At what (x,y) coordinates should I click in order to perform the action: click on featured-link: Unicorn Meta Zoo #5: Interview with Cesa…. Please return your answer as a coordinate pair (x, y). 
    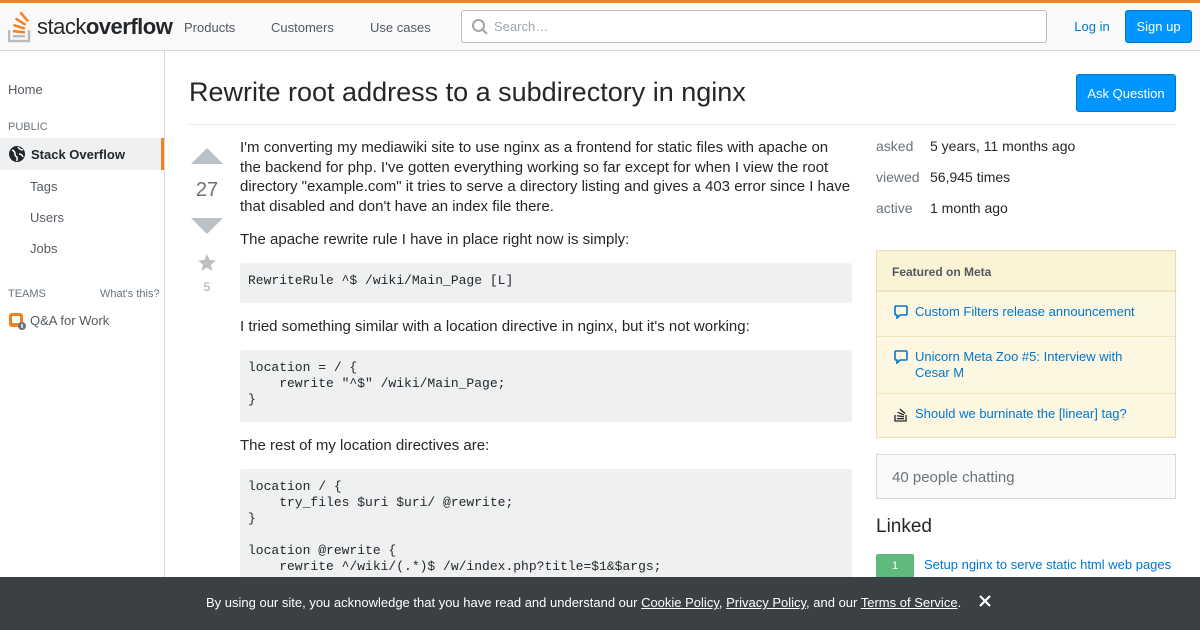
    Looking at the image, I should click on (1035, 365).